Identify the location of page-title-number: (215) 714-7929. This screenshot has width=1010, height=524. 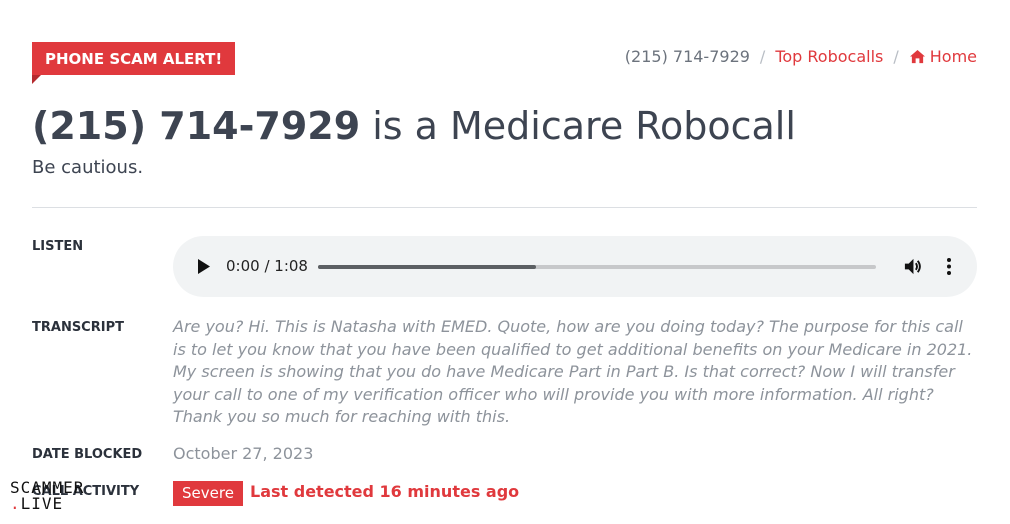
(196, 126).